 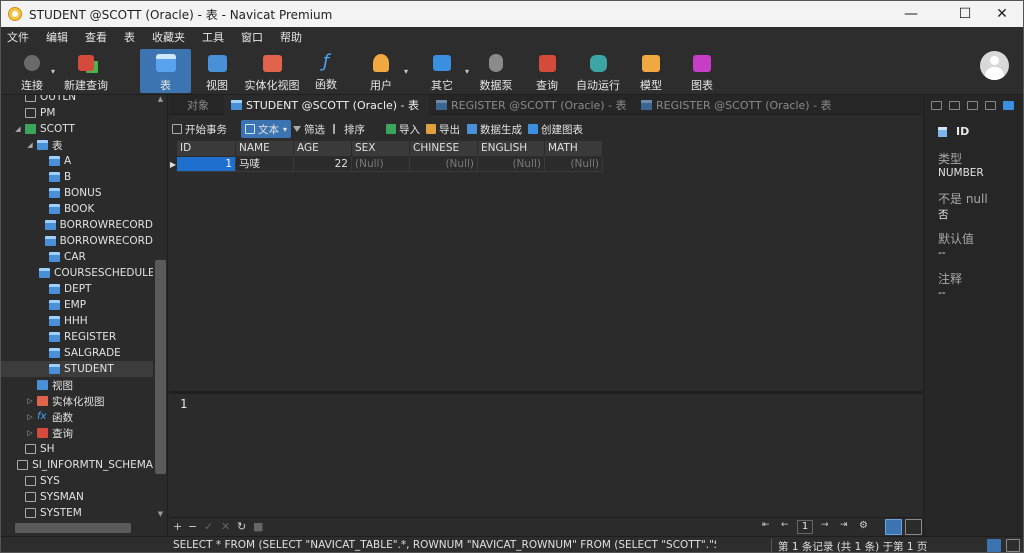 I want to click on expand-toggle-icon: ◢, so click(x=18, y=129).